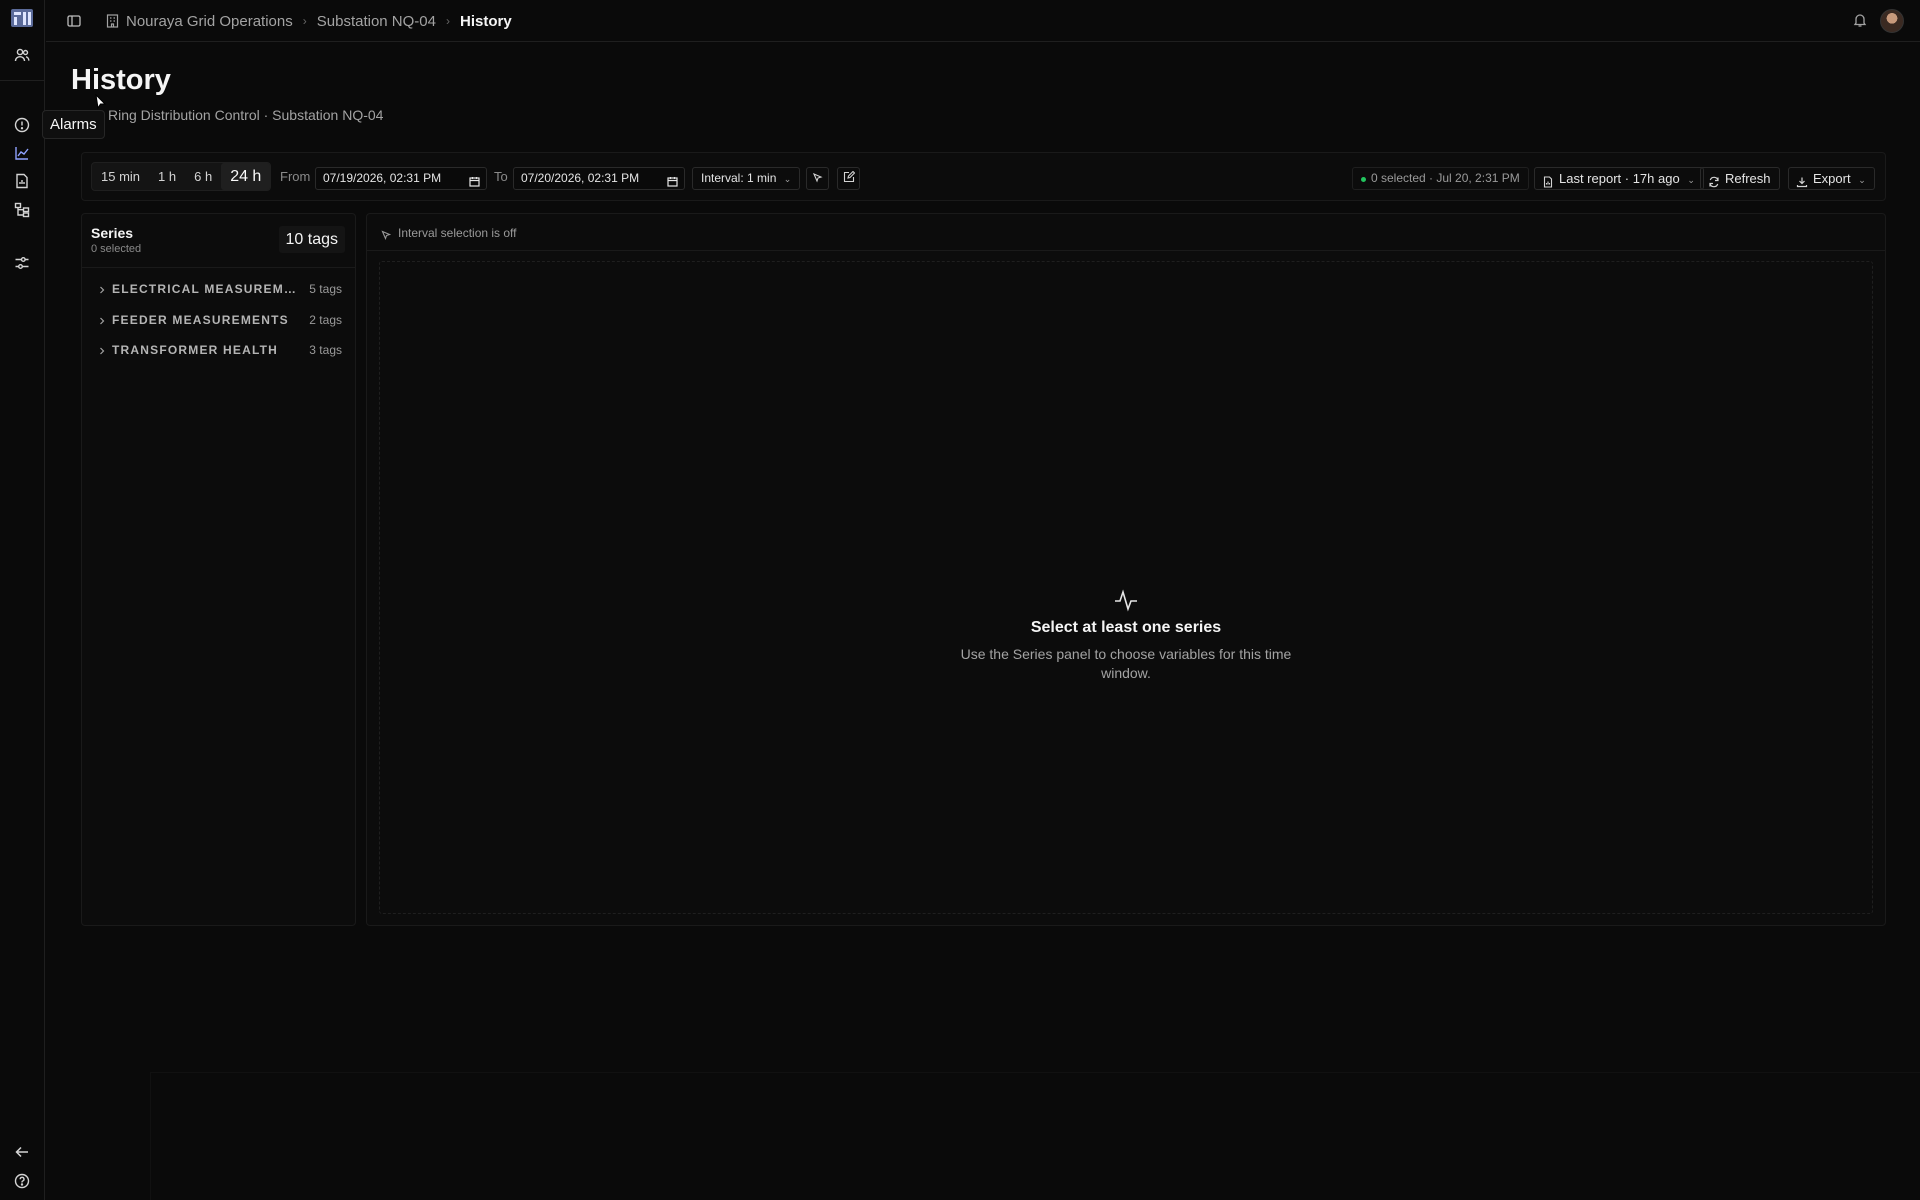 This screenshot has width=1920, height=1200. Describe the element at coordinates (112, 21) in the screenshot. I see `building-icon` at that location.